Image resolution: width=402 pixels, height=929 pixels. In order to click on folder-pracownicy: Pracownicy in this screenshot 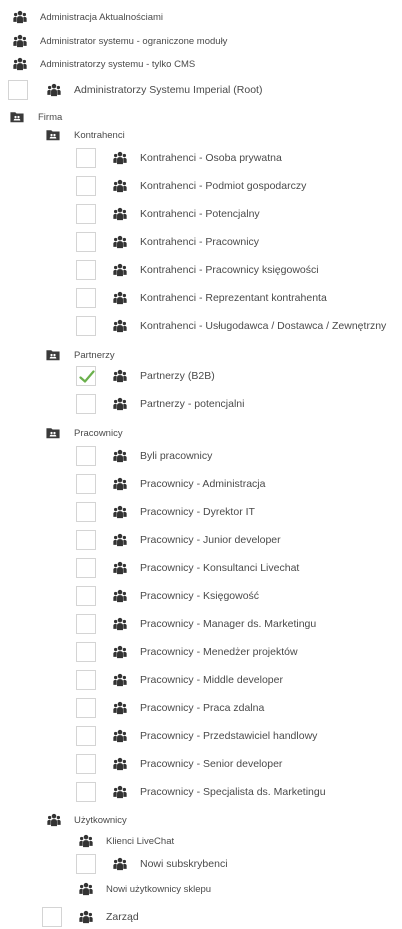, I will do `click(201, 433)`.